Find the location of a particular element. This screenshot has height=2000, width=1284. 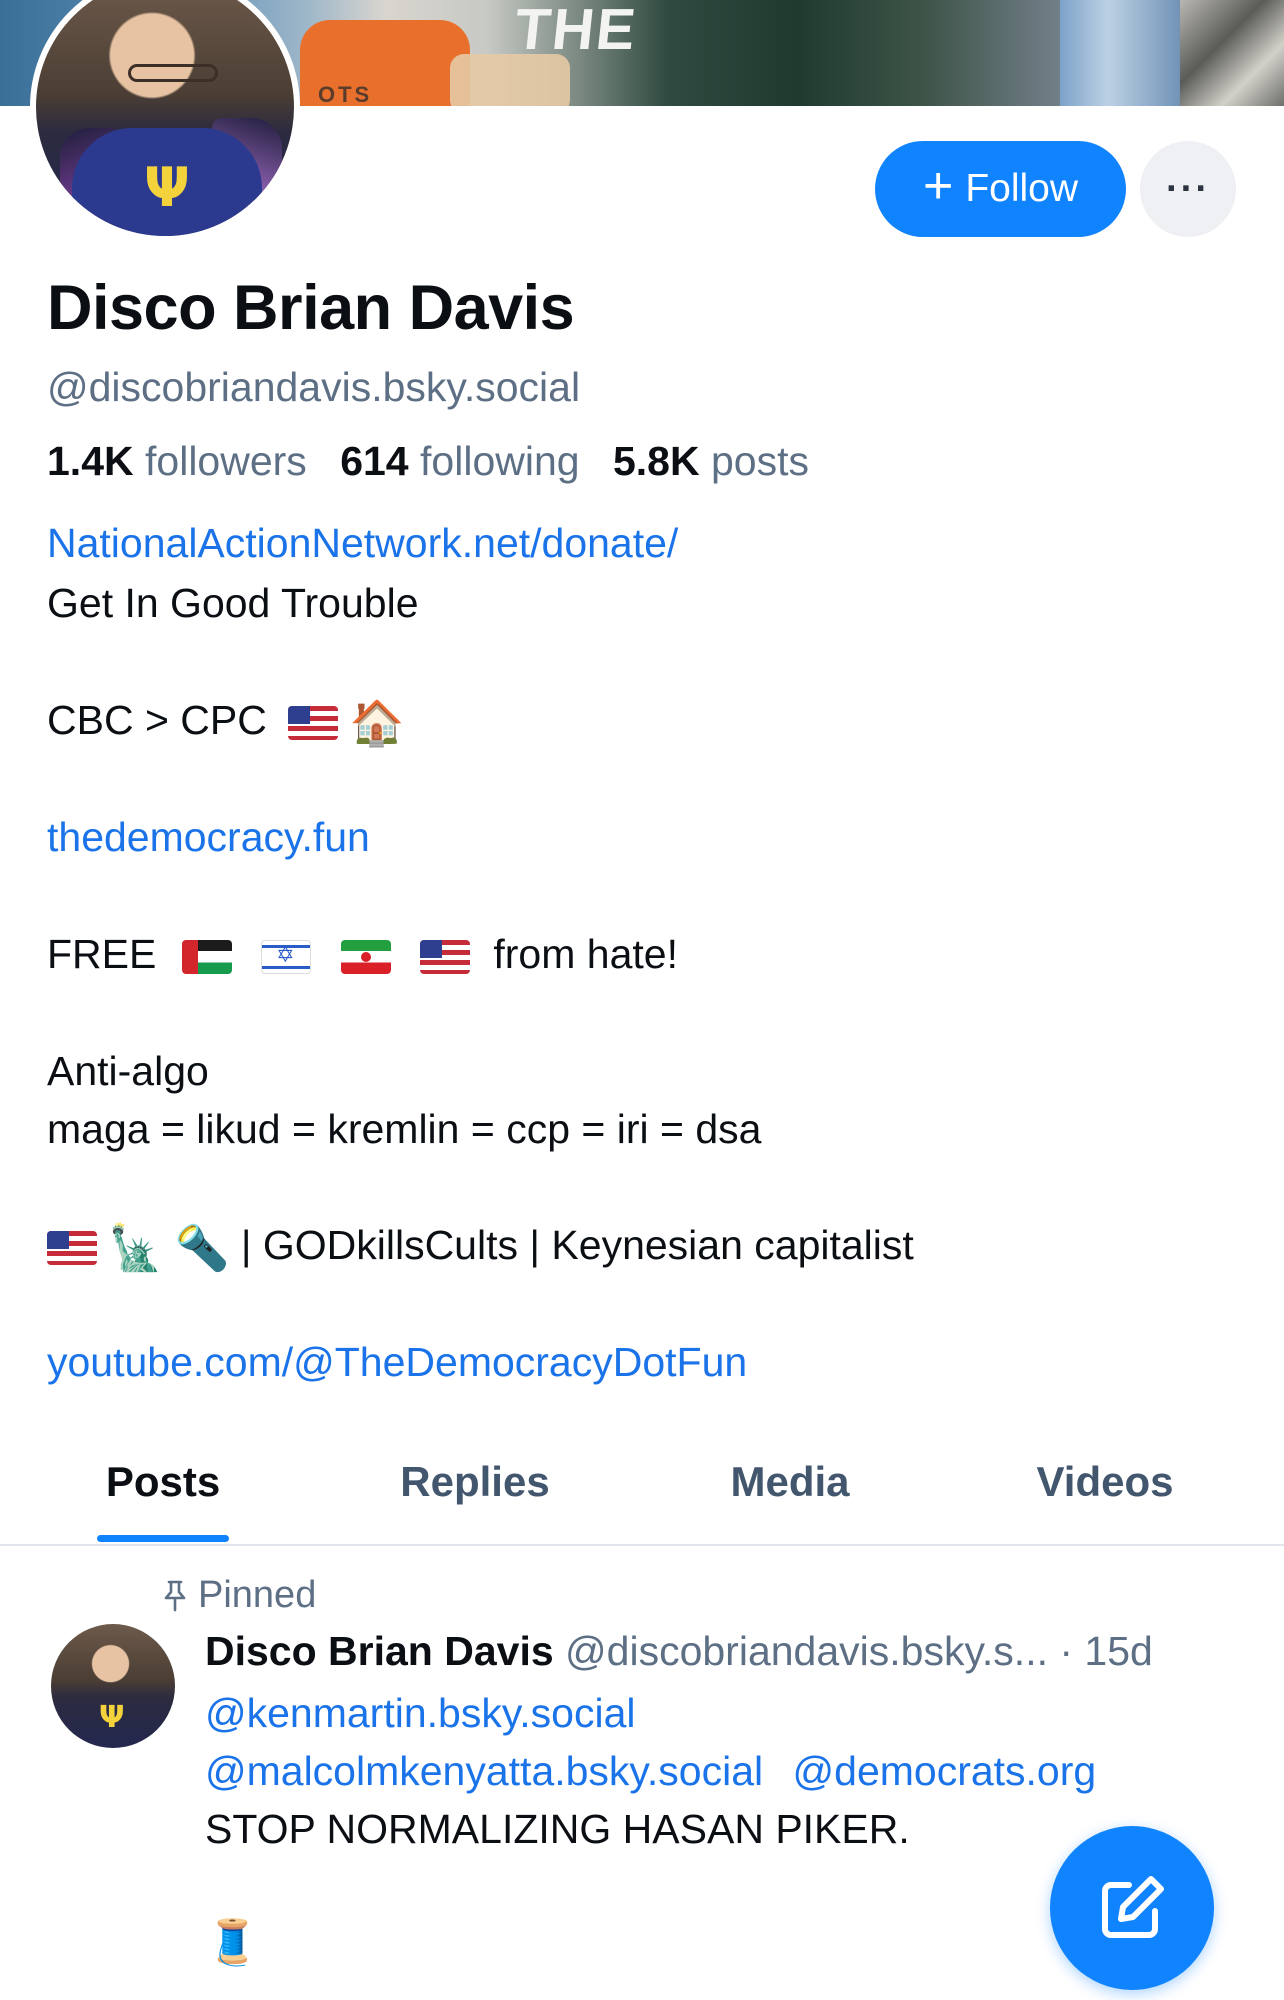

profile-tabs: Posts Replies Media Videos is located at coordinates (642, 1492).